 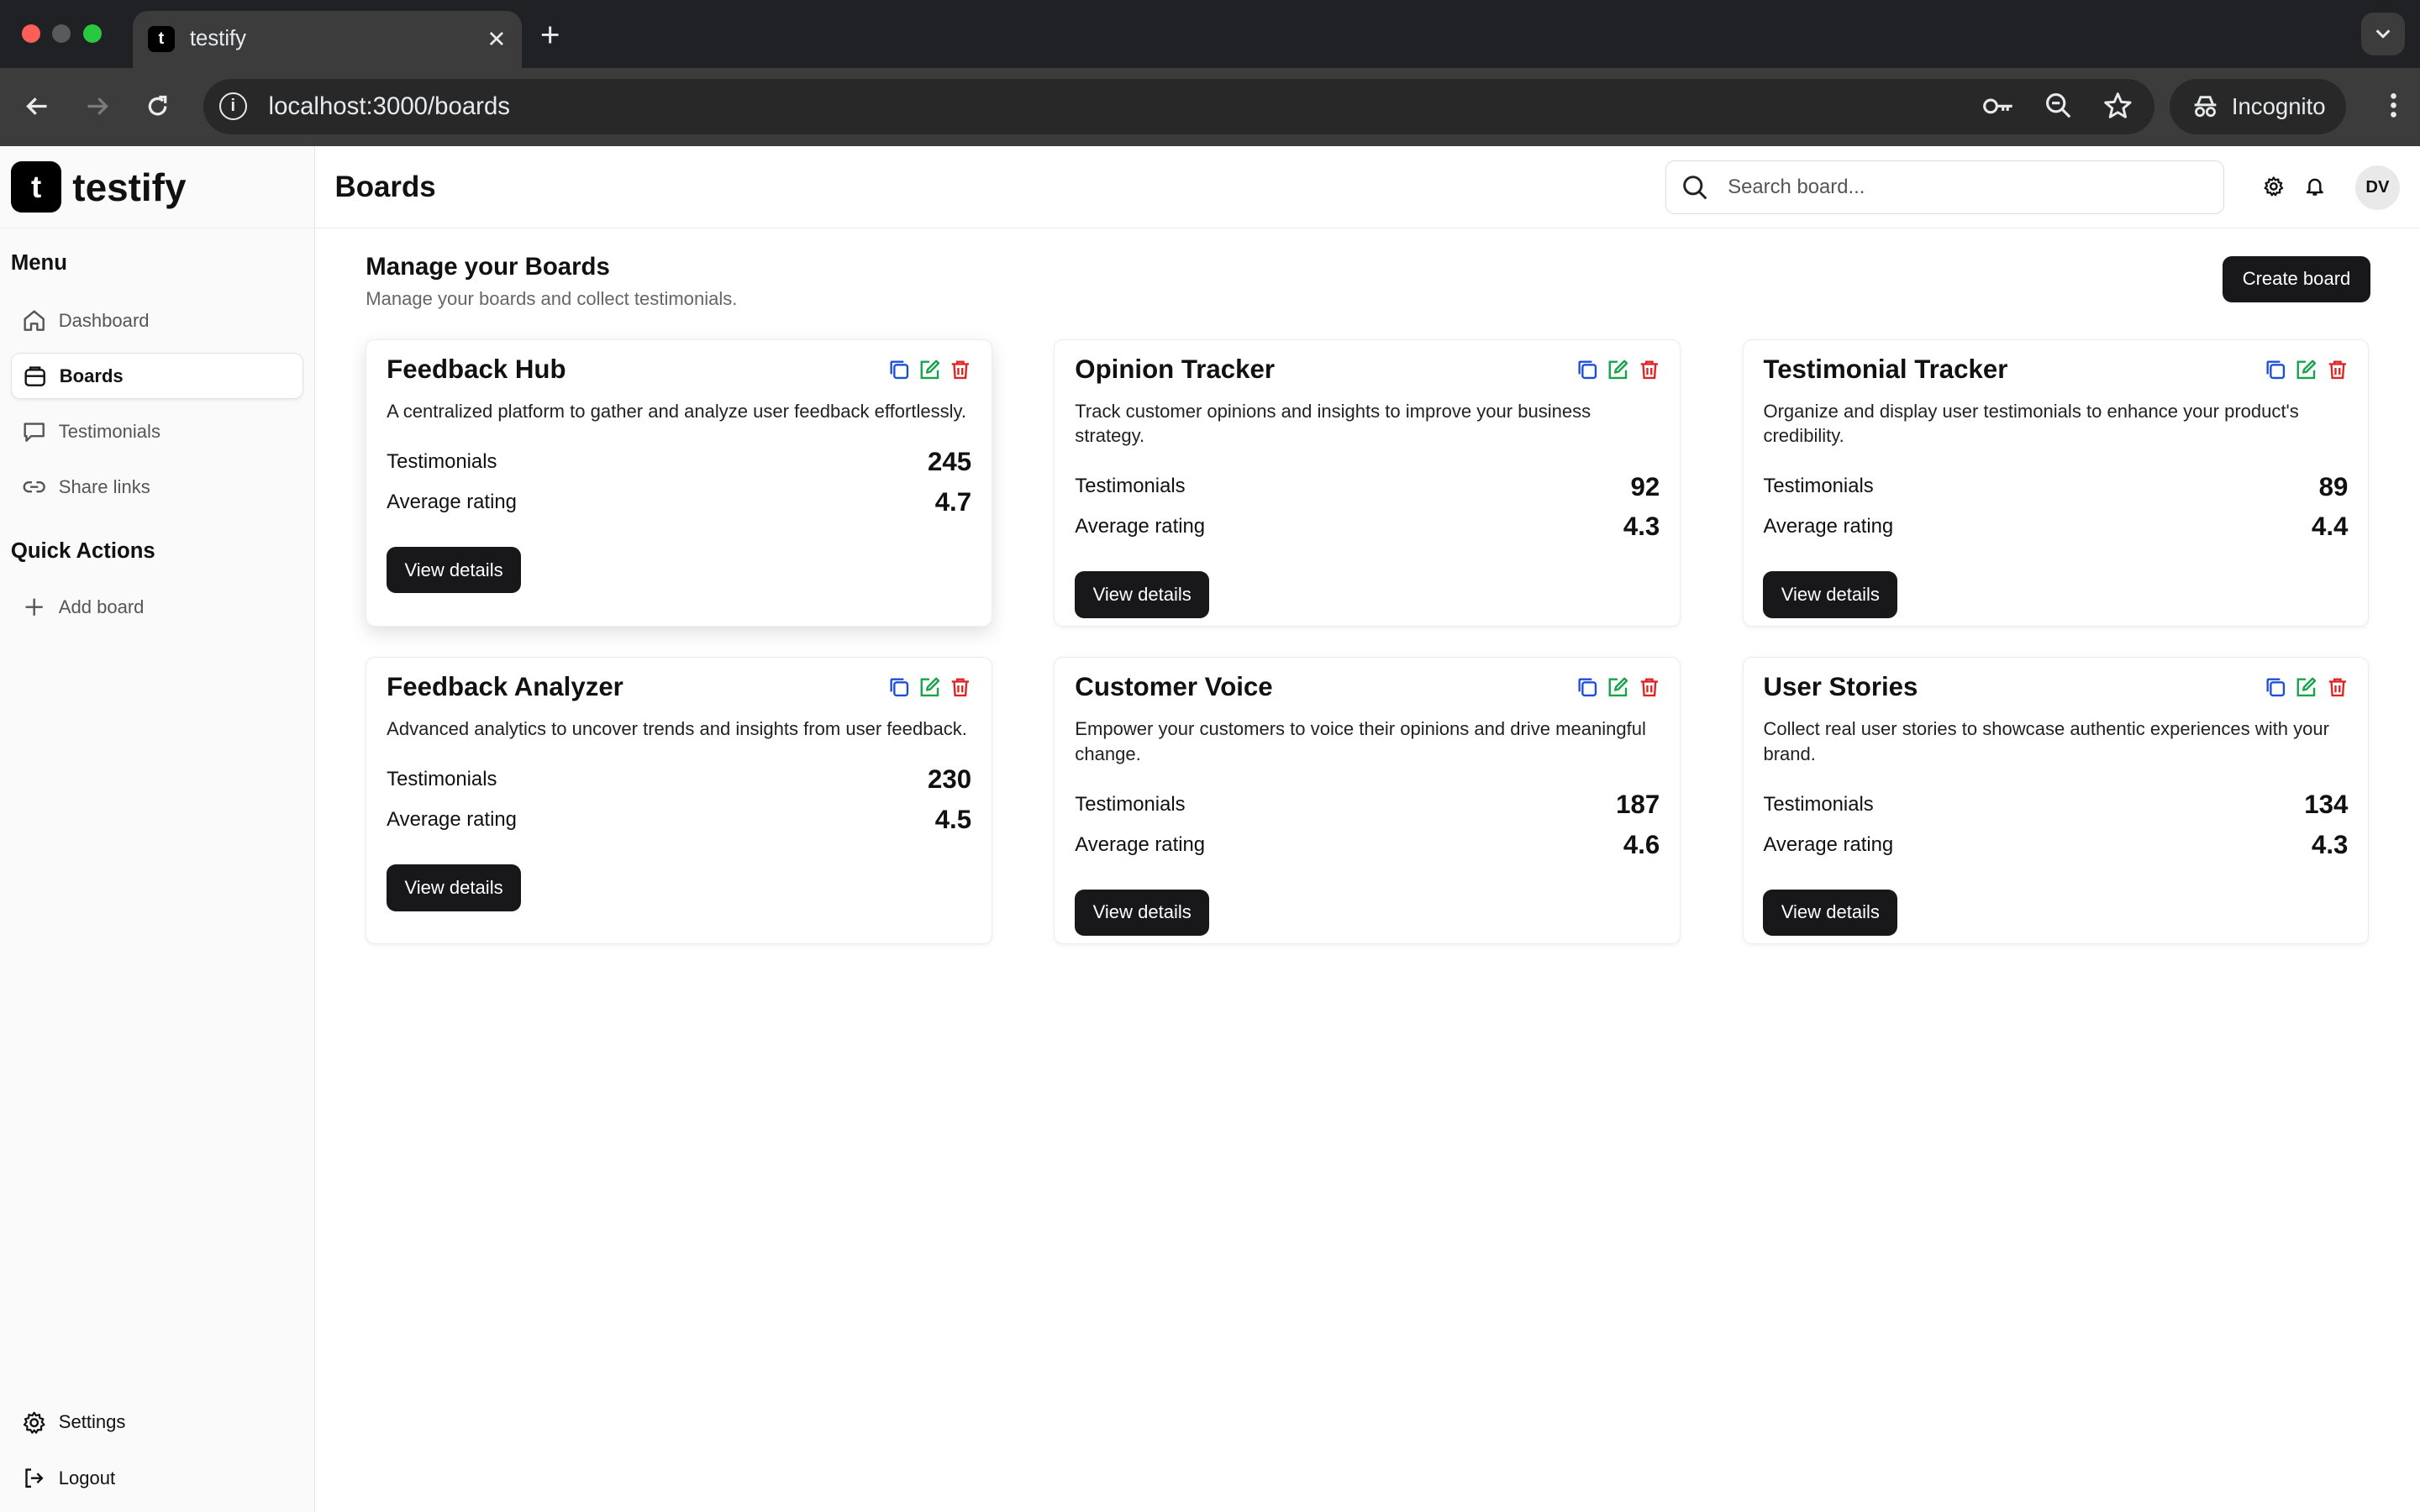 I want to click on settings-label: Settings, so click(x=92, y=1422).